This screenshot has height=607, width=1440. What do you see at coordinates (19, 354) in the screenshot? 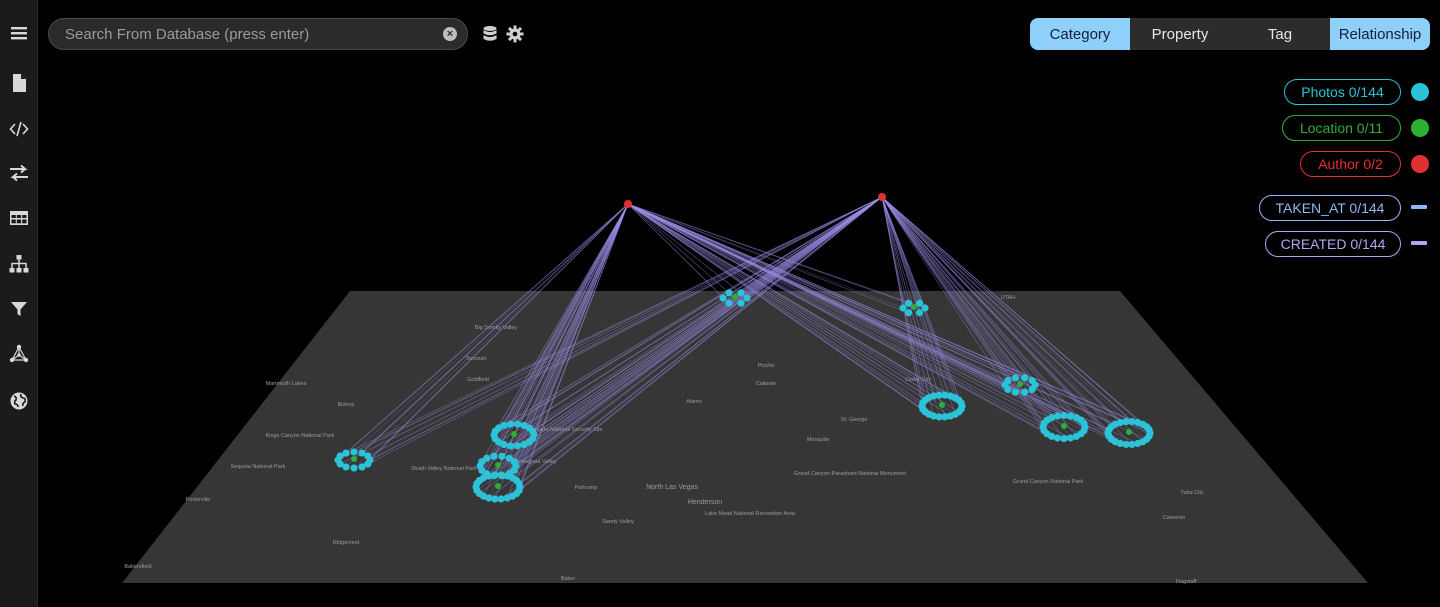
I see `graph-nodes-icon` at bounding box center [19, 354].